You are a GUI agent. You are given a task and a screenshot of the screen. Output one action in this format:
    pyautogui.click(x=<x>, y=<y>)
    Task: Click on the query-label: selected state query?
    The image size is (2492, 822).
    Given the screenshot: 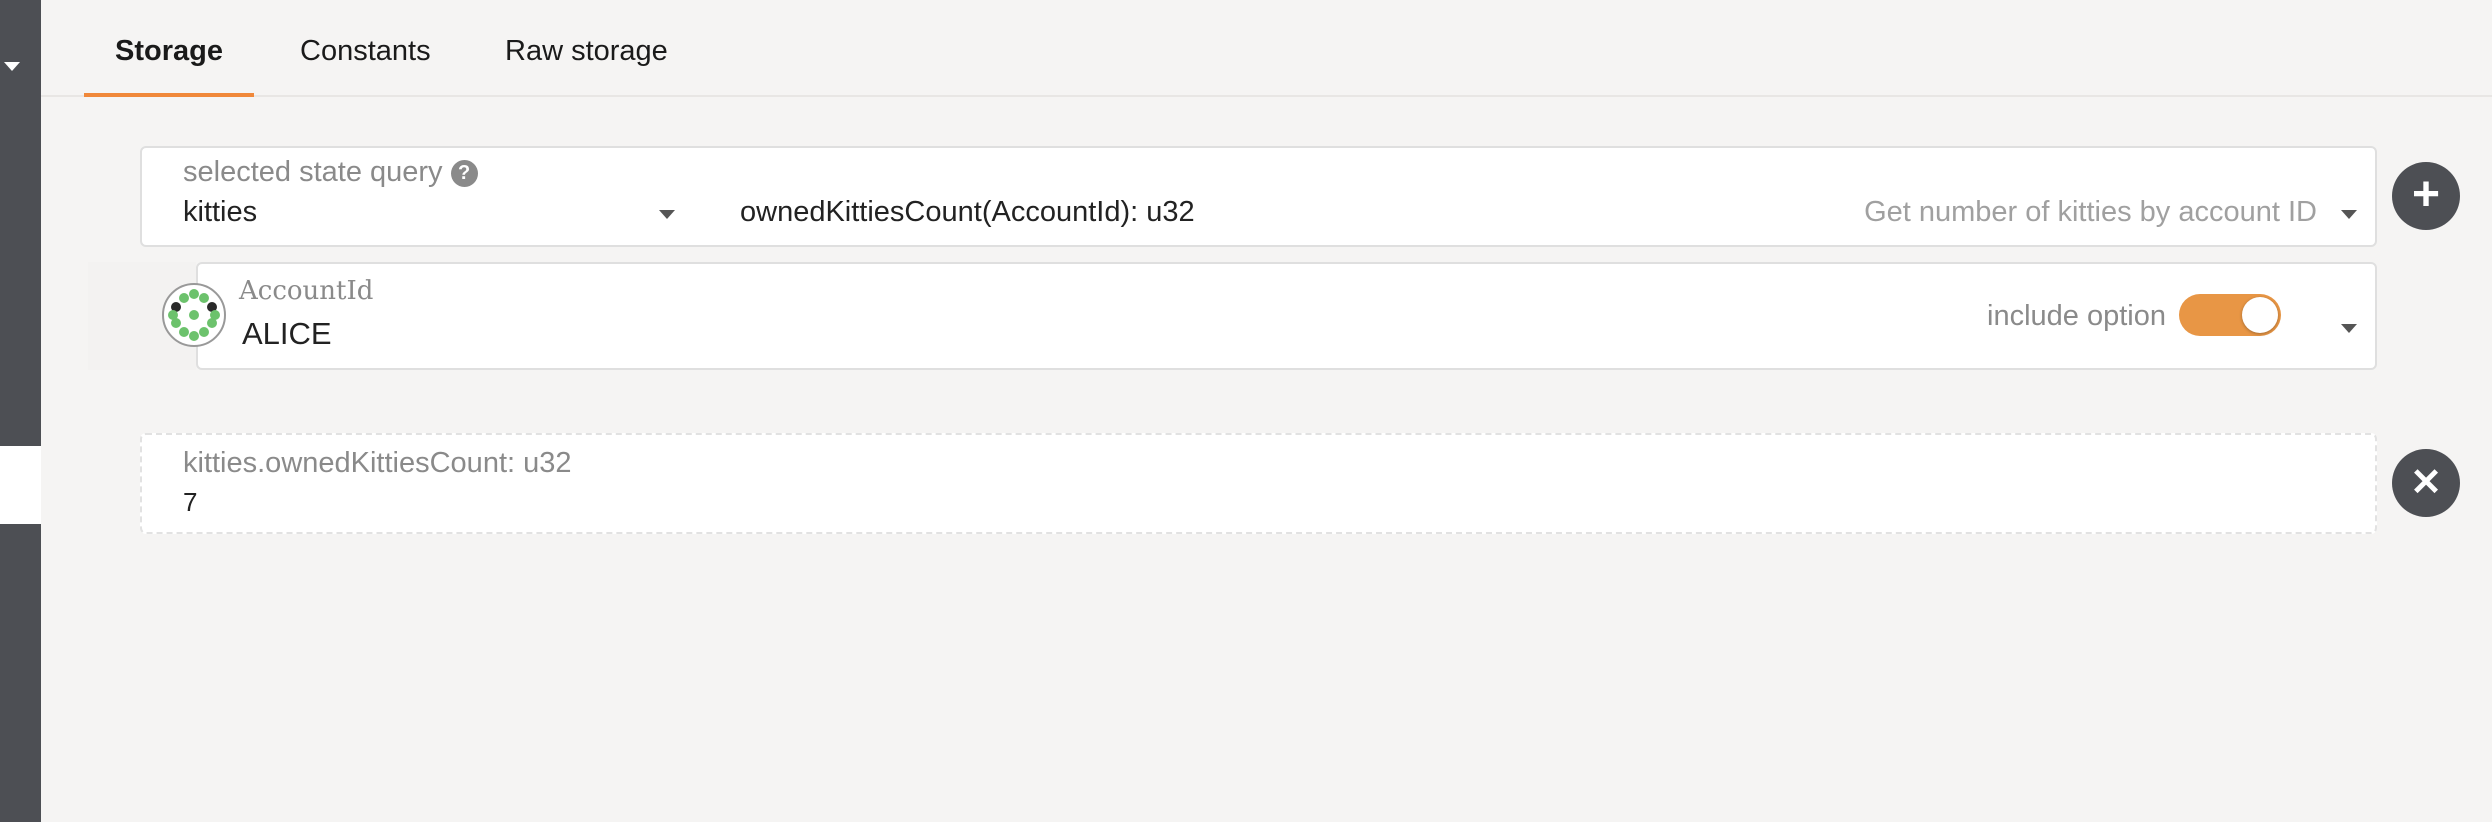 What is the action you would take?
    pyautogui.click(x=330, y=172)
    